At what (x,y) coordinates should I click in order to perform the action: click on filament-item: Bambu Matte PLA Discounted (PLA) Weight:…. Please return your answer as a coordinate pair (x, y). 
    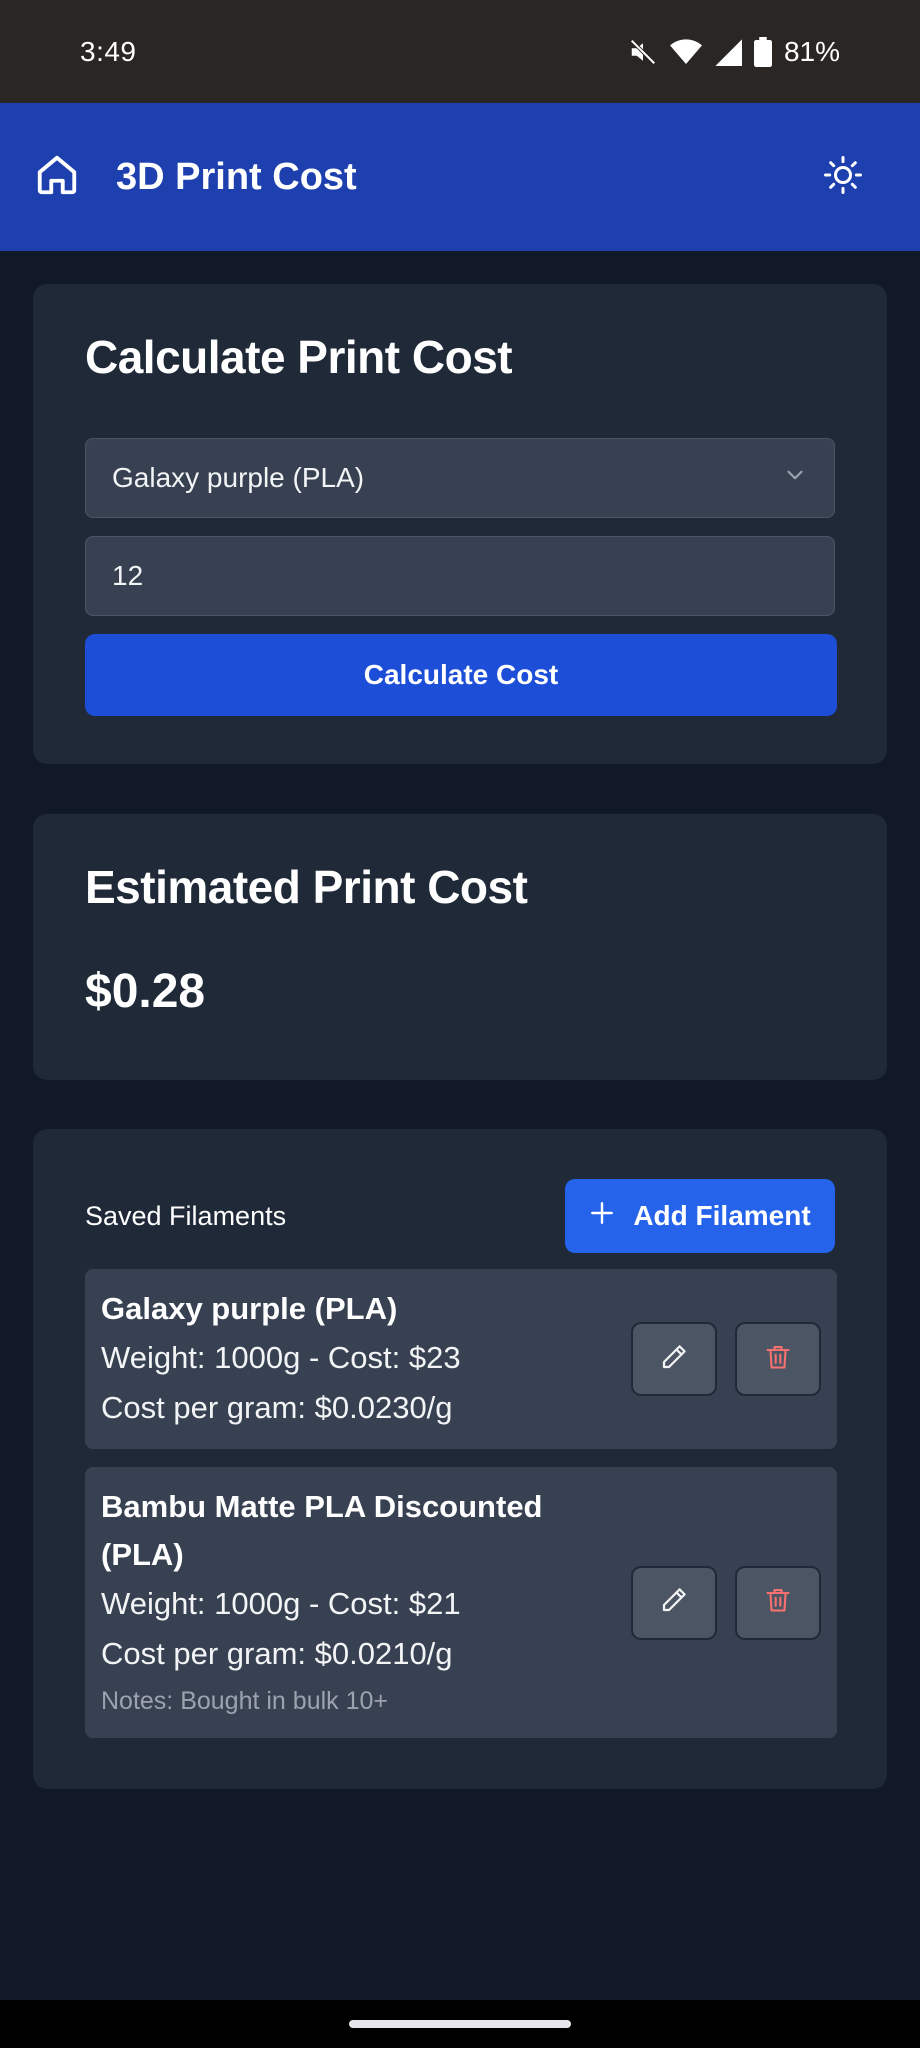
    Looking at the image, I should click on (461, 1602).